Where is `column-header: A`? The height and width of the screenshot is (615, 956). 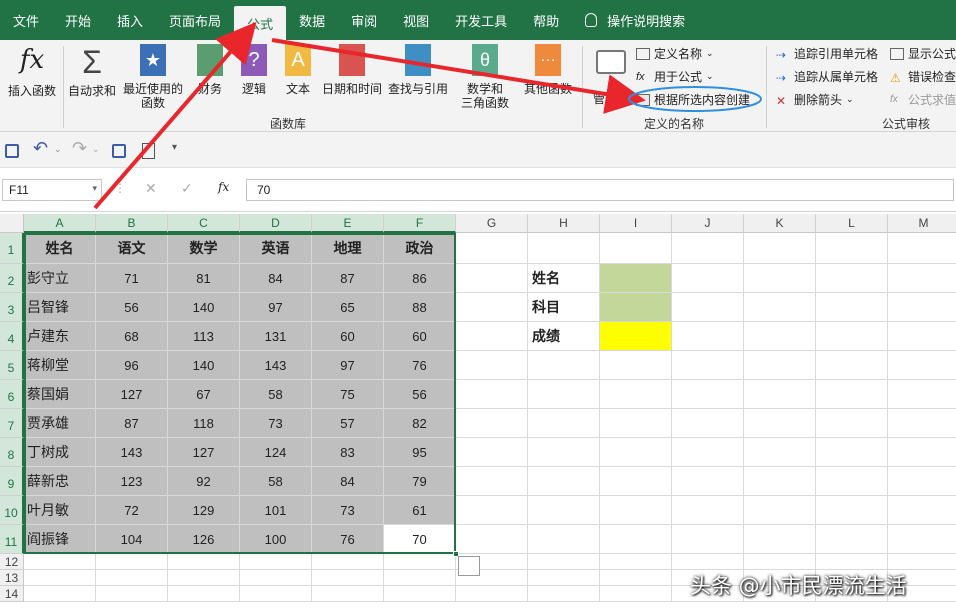 column-header: A is located at coordinates (60, 223).